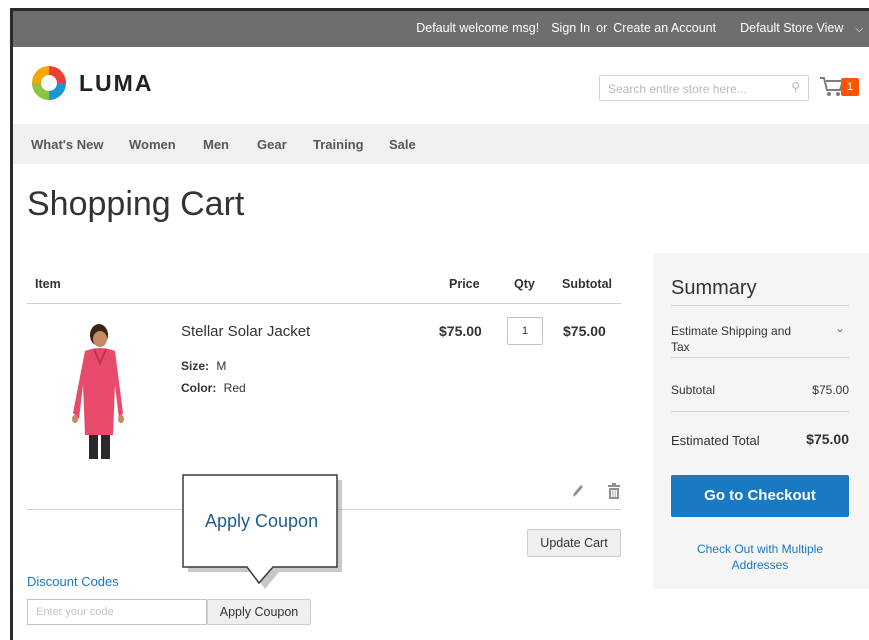 The width and height of the screenshot is (869, 640). What do you see at coordinates (827, 439) in the screenshot?
I see `estimated-total-value: $75.00` at bounding box center [827, 439].